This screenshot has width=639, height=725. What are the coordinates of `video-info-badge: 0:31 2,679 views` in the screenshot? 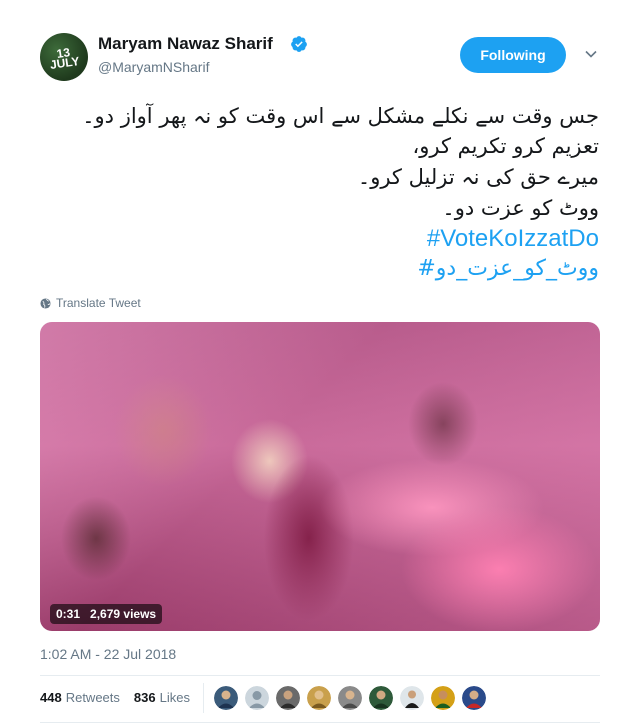 It's located at (106, 614).